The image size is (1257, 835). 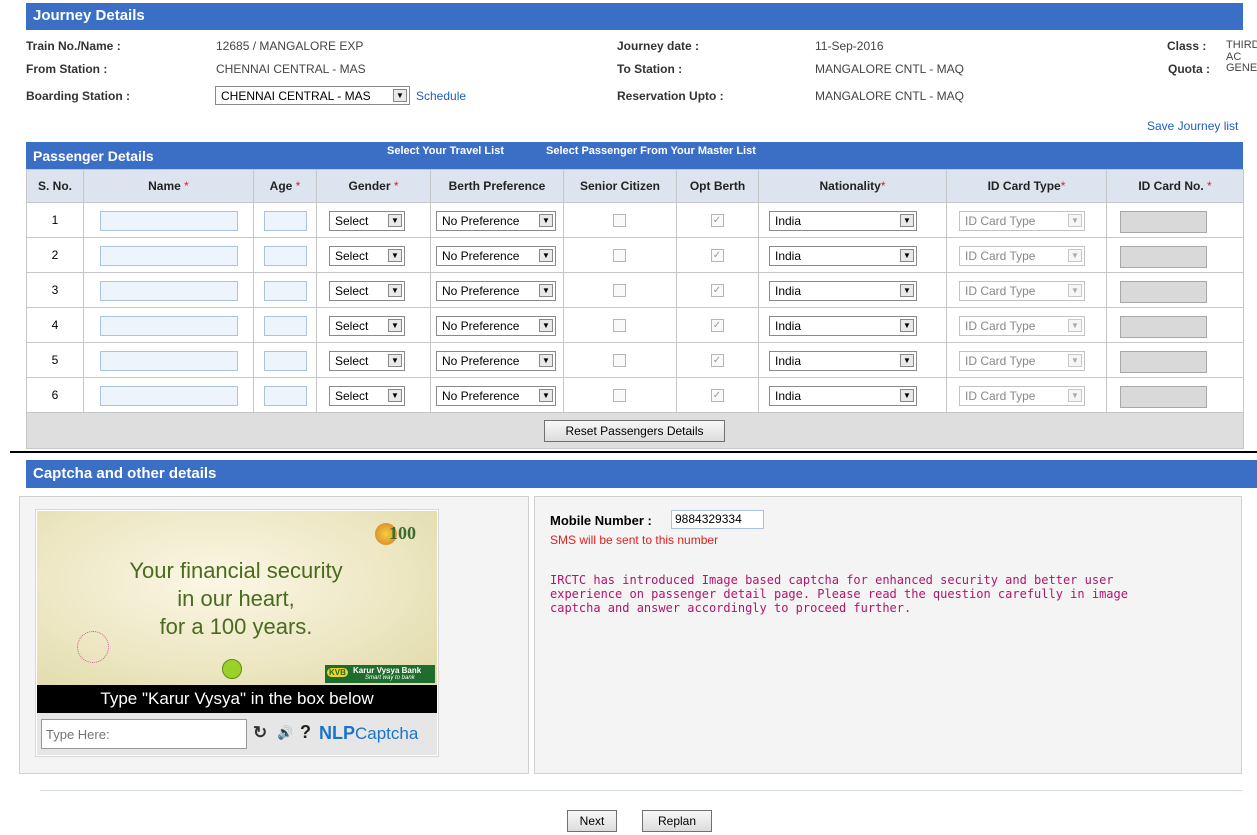 What do you see at coordinates (237, 699) in the screenshot?
I see `captcha-question: Type "Karur Vysya" in the box below` at bounding box center [237, 699].